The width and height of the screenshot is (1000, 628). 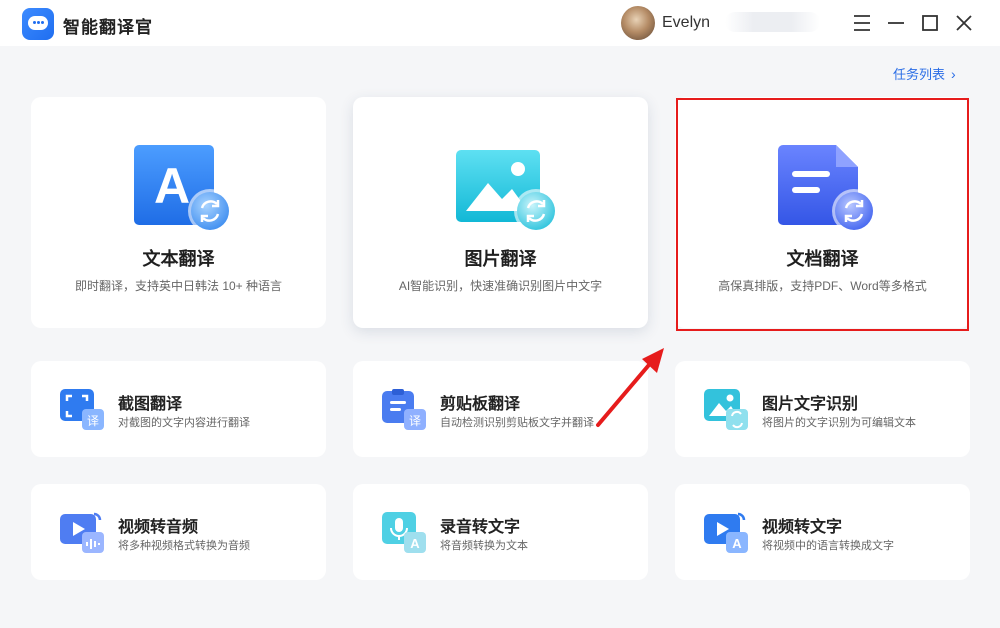 What do you see at coordinates (930, 23) in the screenshot?
I see `maximize-icon` at bounding box center [930, 23].